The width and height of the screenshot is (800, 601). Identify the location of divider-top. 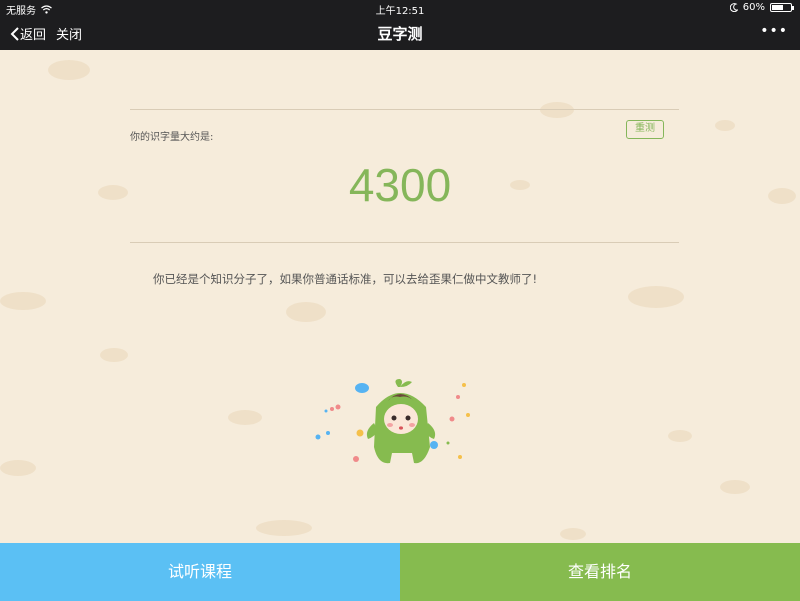
(404, 109).